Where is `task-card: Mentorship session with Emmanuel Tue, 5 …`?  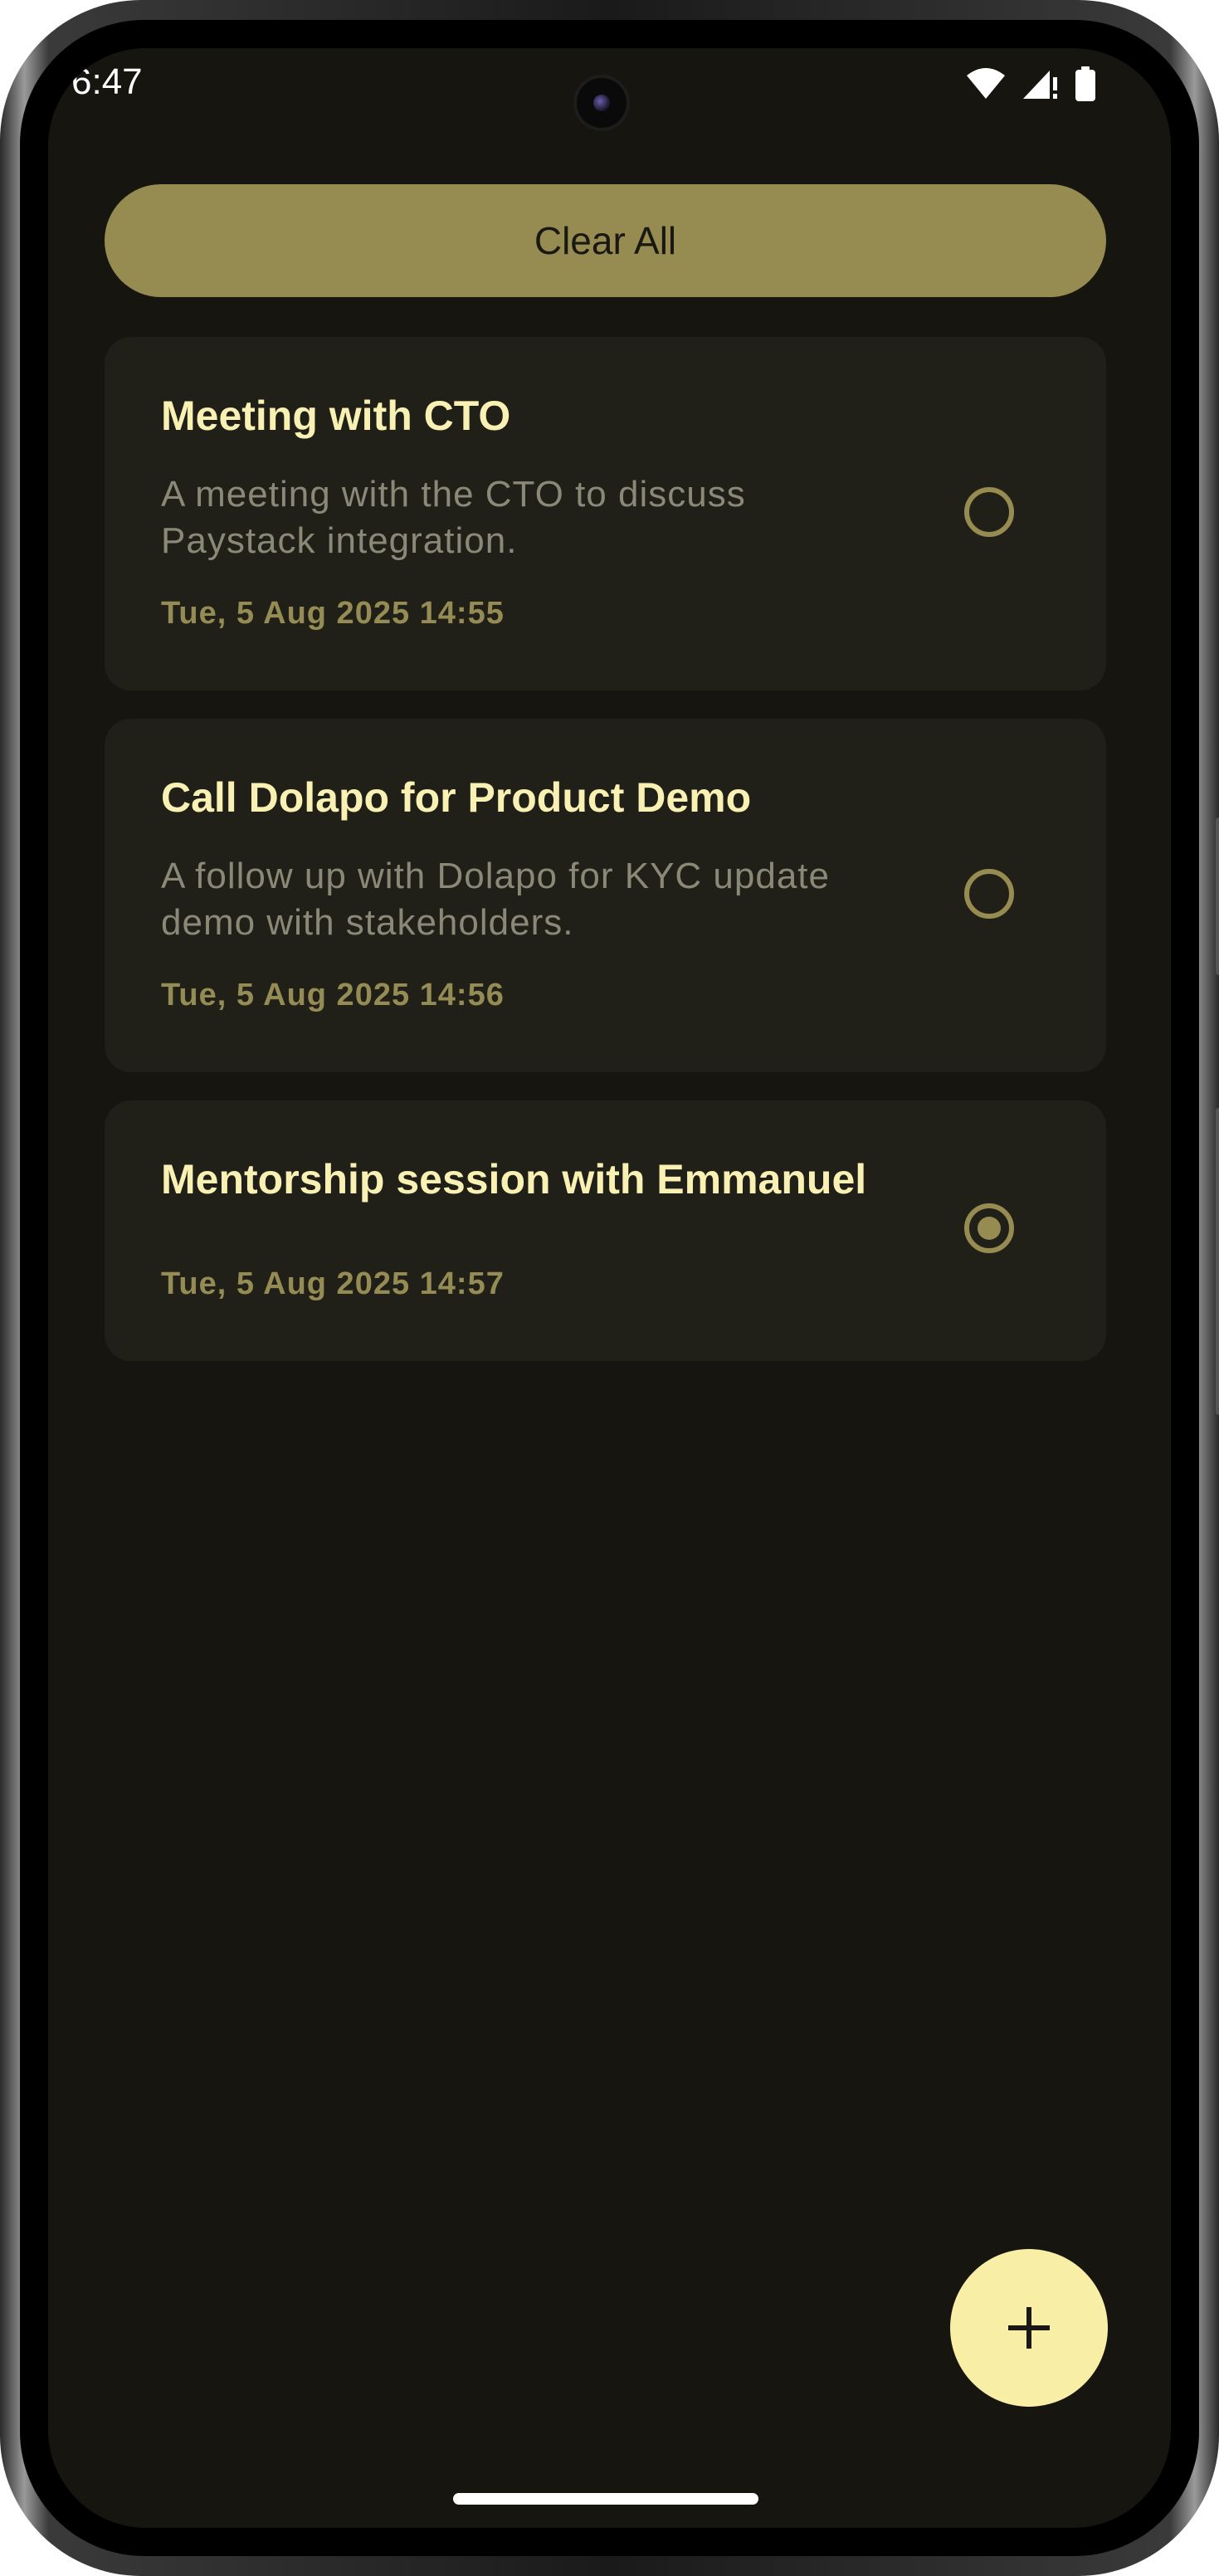
task-card: Mentorship session with Emmanuel Tue, 5 … is located at coordinates (606, 1231).